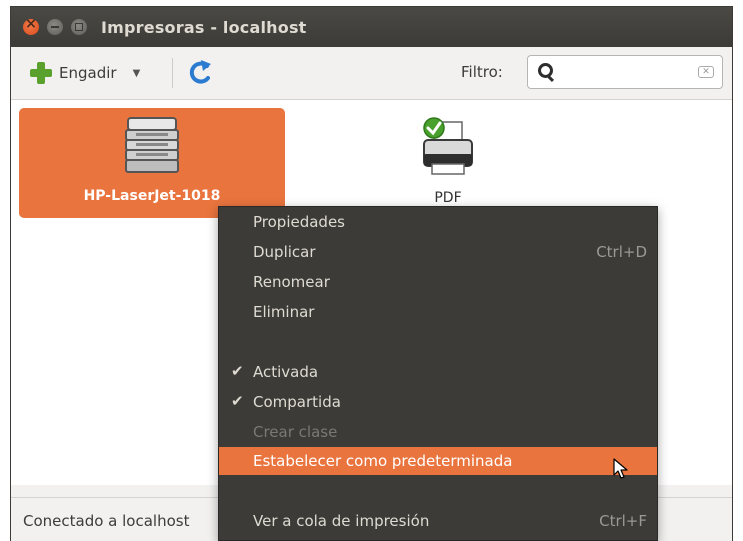 The width and height of the screenshot is (743, 541). What do you see at coordinates (620, 468) in the screenshot?
I see `mouse-cursor-icon` at bounding box center [620, 468].